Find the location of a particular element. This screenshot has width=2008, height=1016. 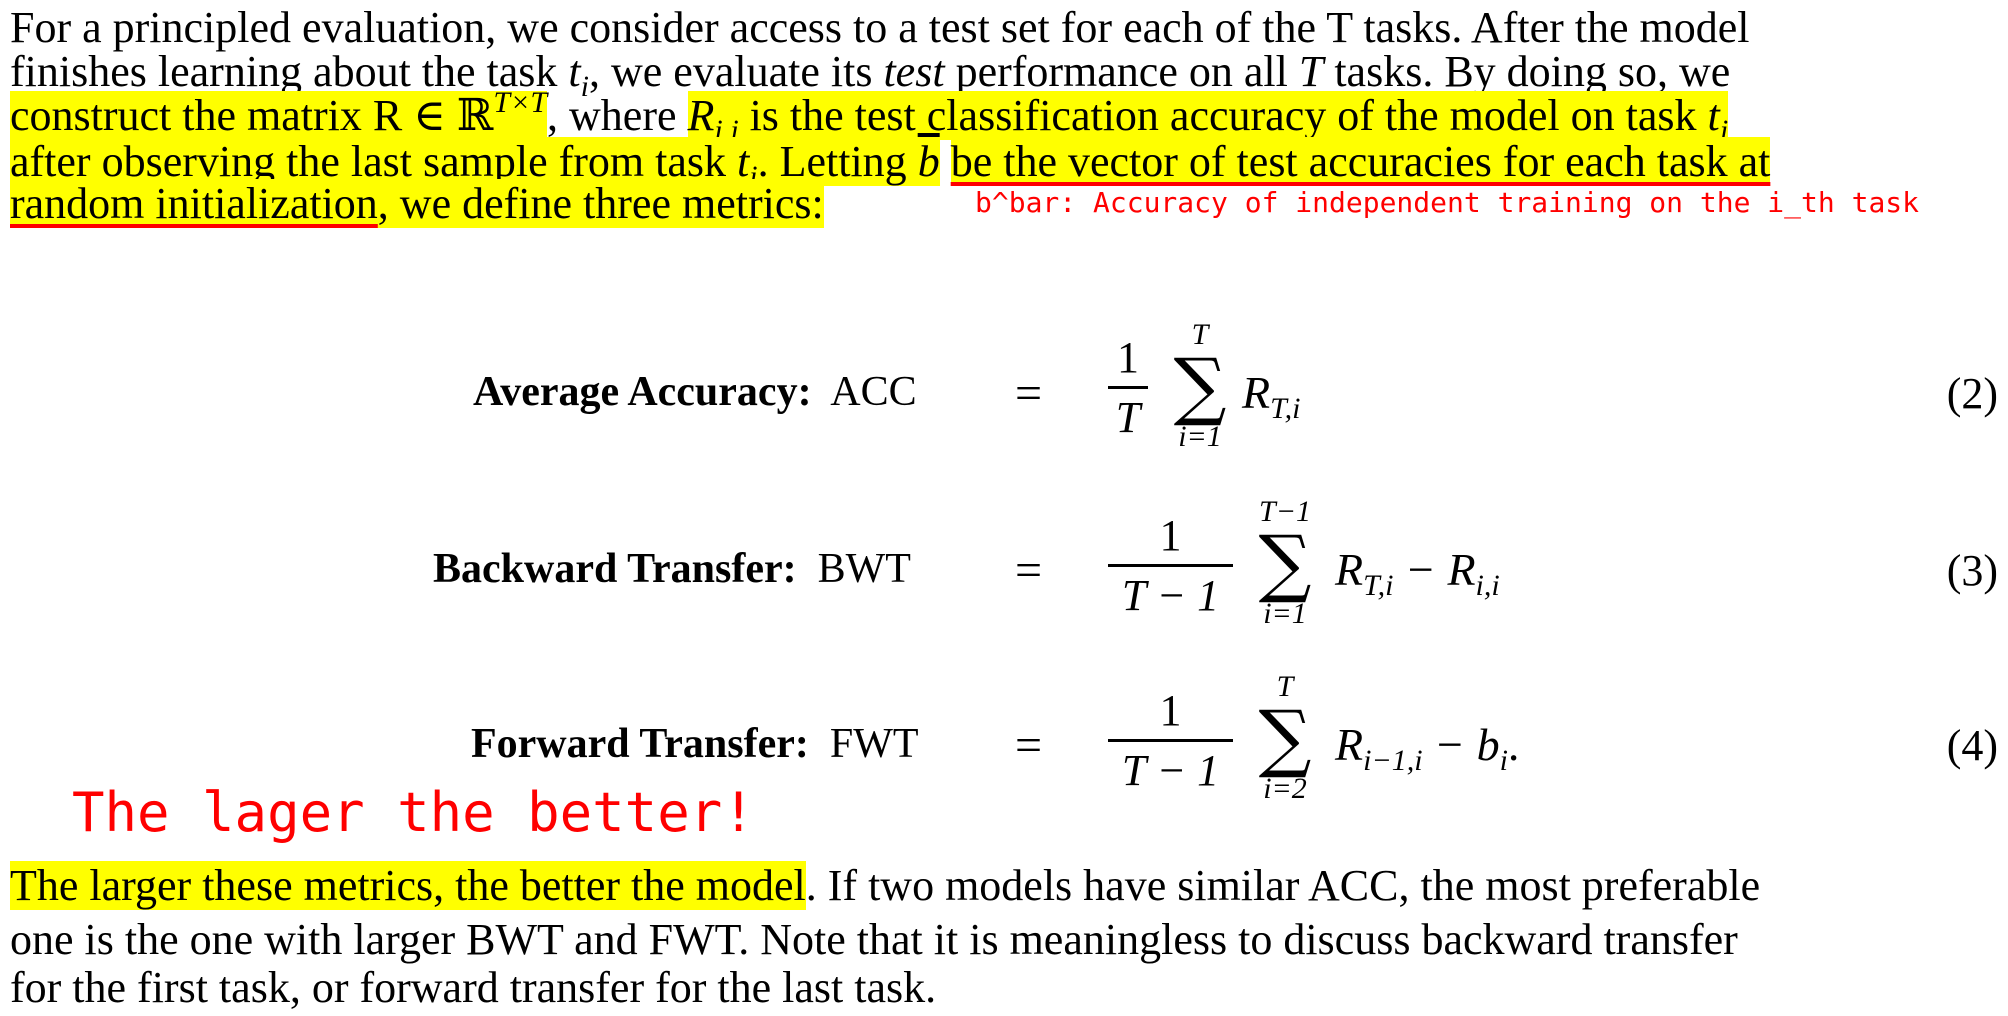

sum-bwt: T−1 ∑ i=1 is located at coordinates (1285, 562).